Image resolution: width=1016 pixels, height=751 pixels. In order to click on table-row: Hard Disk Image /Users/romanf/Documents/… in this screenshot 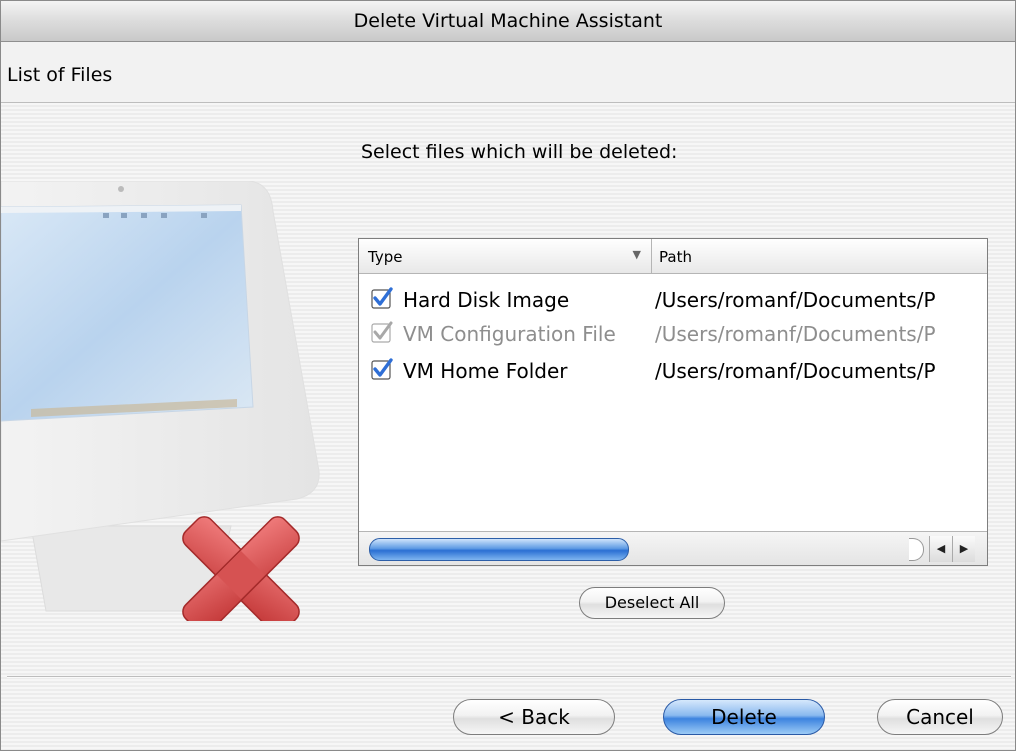, I will do `click(673, 299)`.